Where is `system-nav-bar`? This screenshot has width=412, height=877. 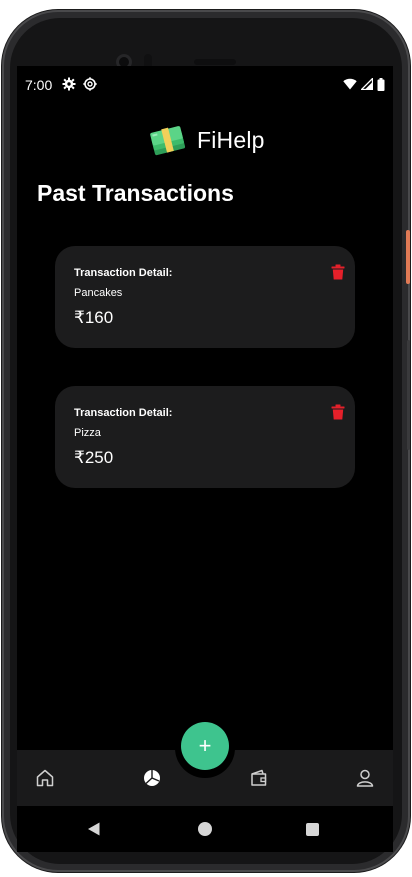
system-nav-bar is located at coordinates (205, 829).